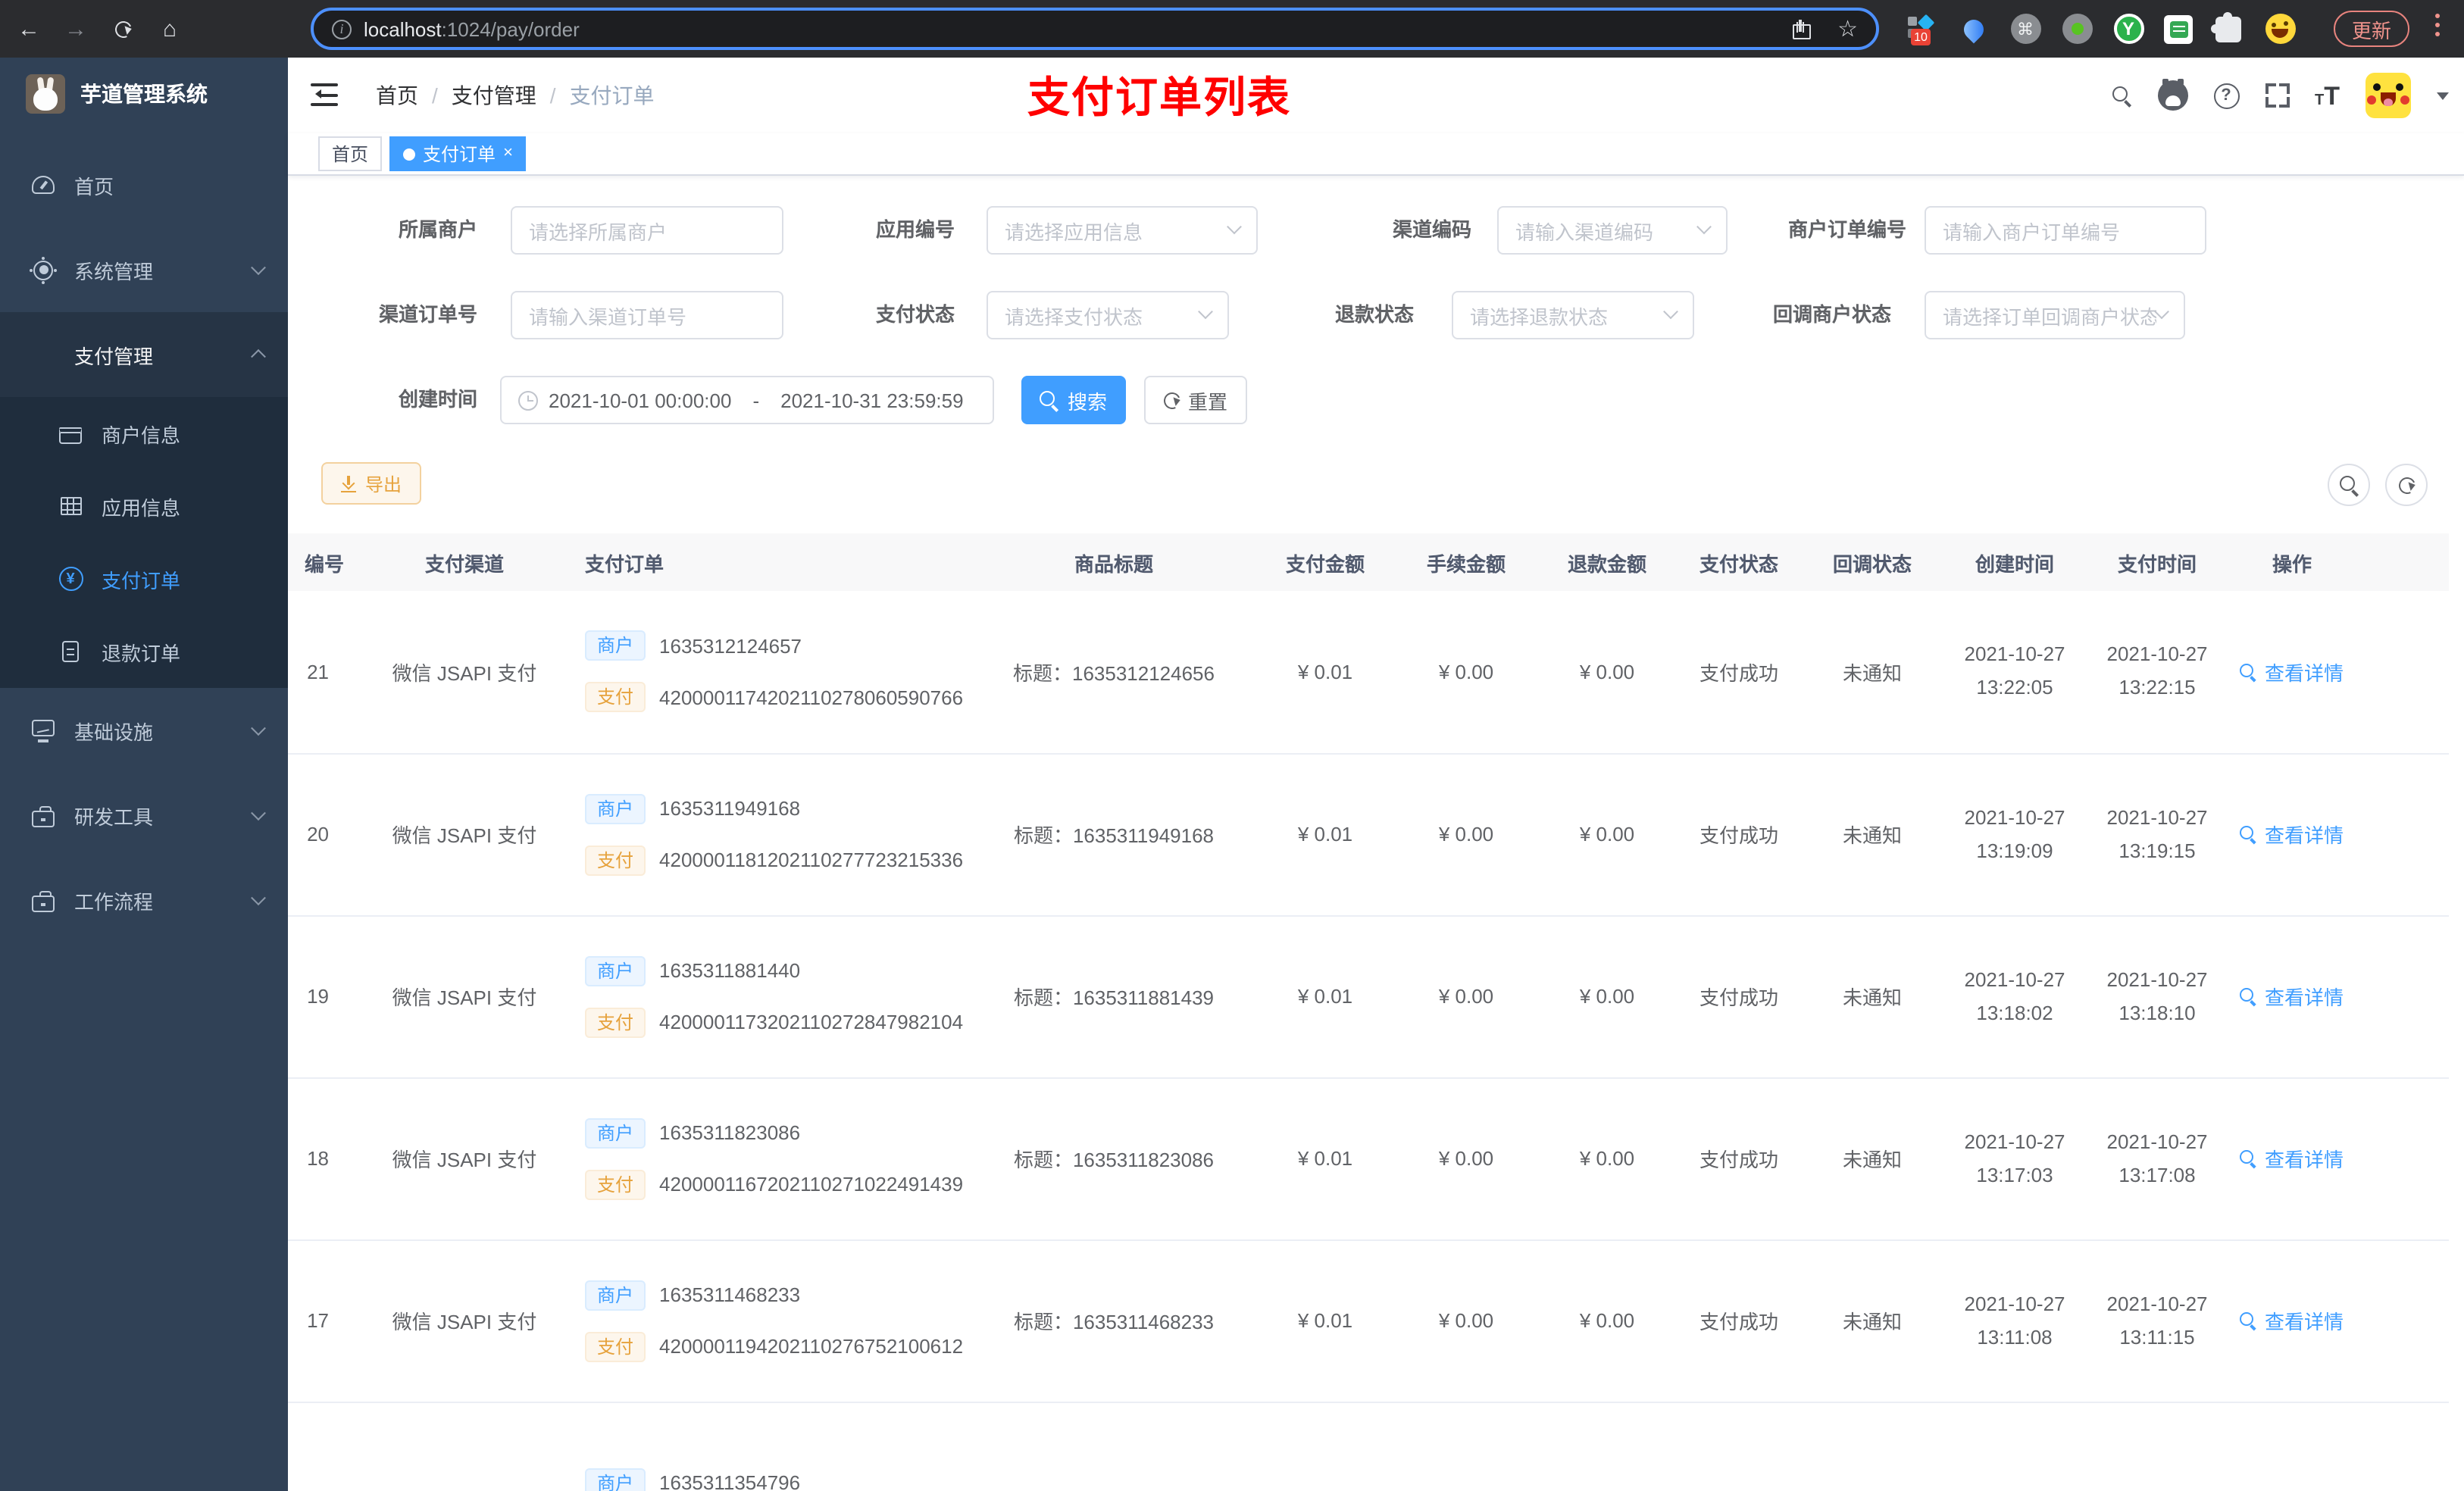  I want to click on sidebar-toggle-icon, so click(324, 94).